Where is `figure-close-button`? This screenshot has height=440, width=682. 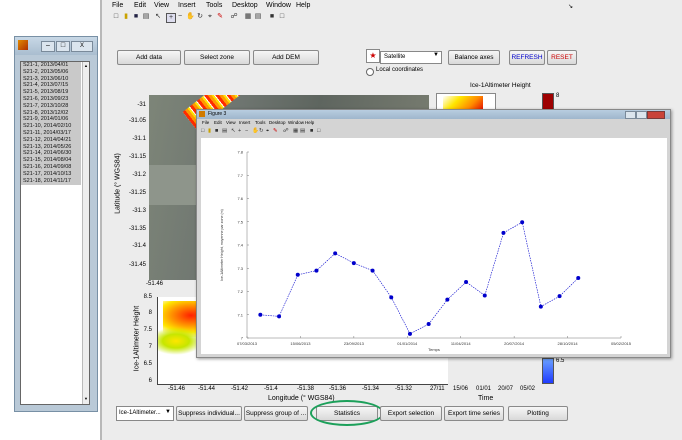
figure-close-button is located at coordinates (656, 115).